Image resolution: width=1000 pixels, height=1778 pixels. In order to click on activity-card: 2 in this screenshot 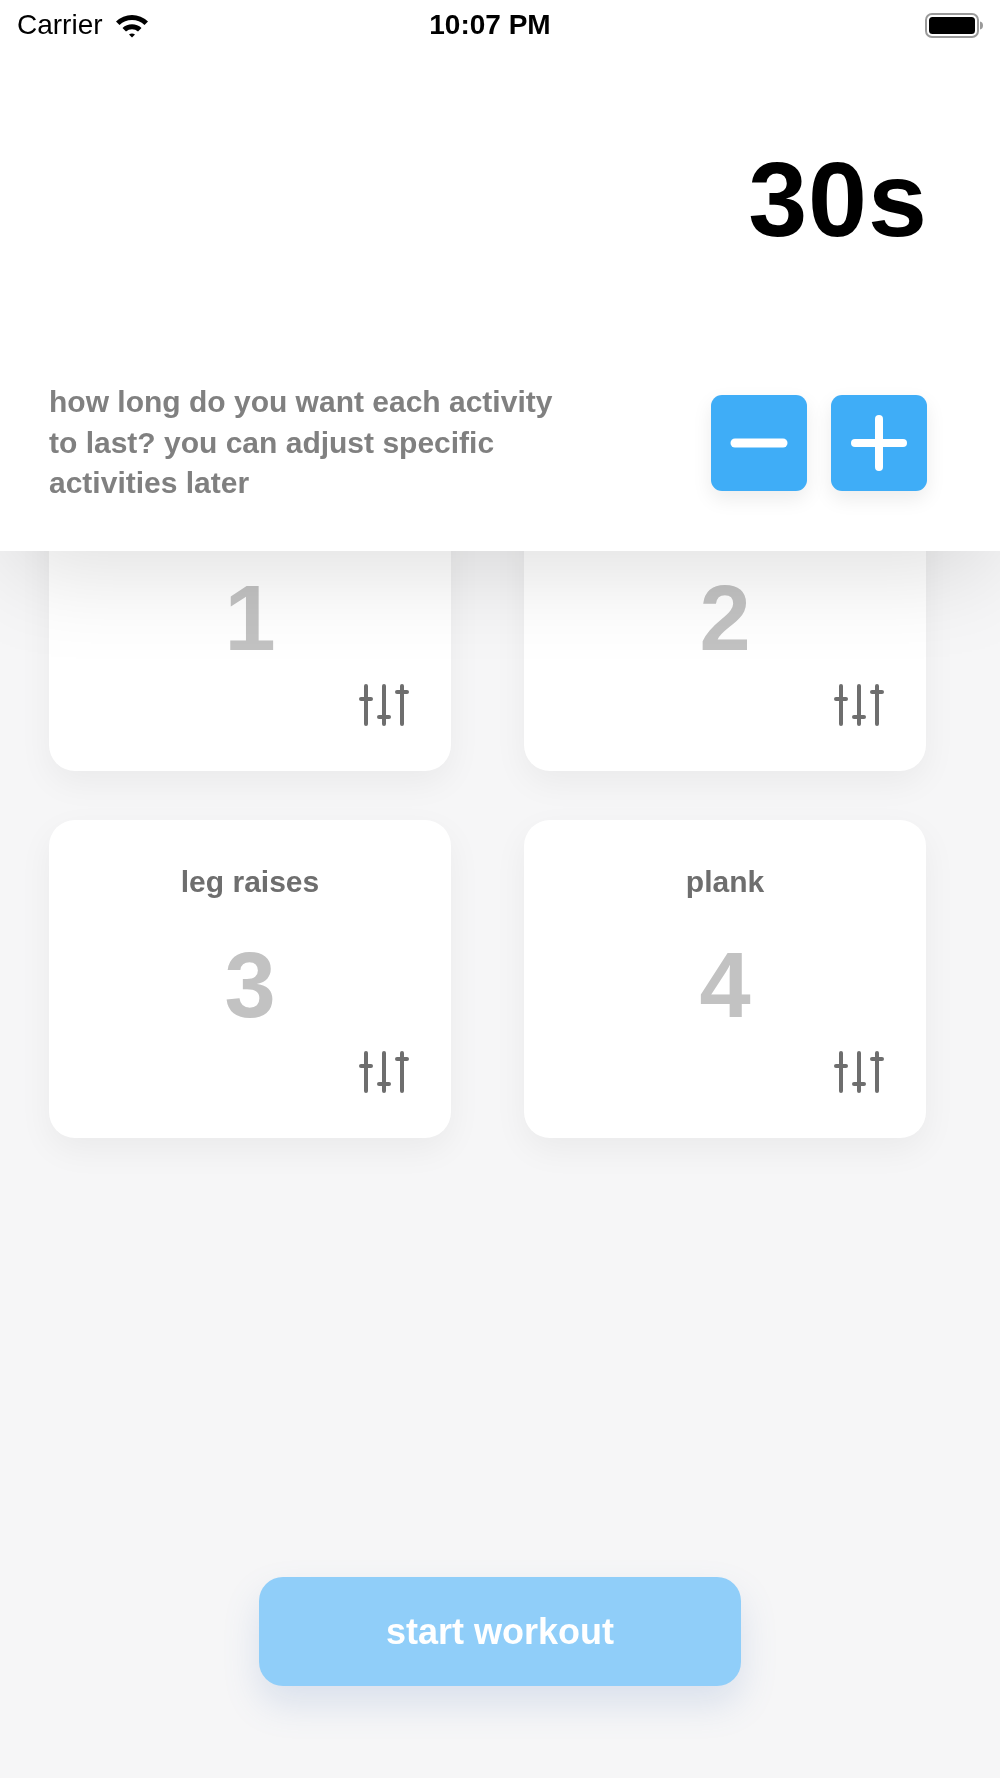, I will do `click(725, 661)`.